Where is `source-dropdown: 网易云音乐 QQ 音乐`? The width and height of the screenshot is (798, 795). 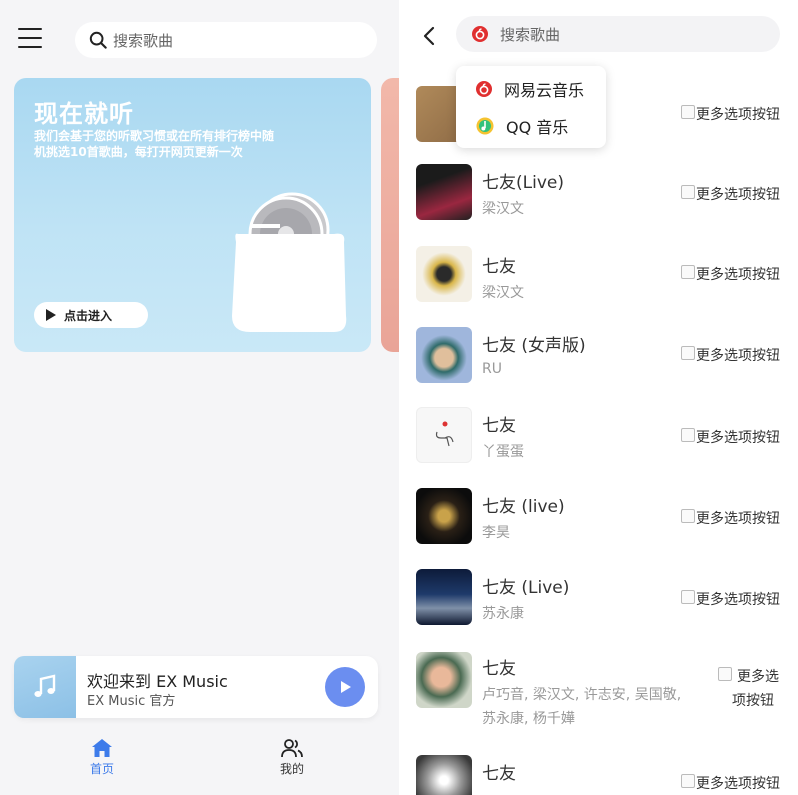
source-dropdown: 网易云音乐 QQ 音乐 is located at coordinates (531, 107).